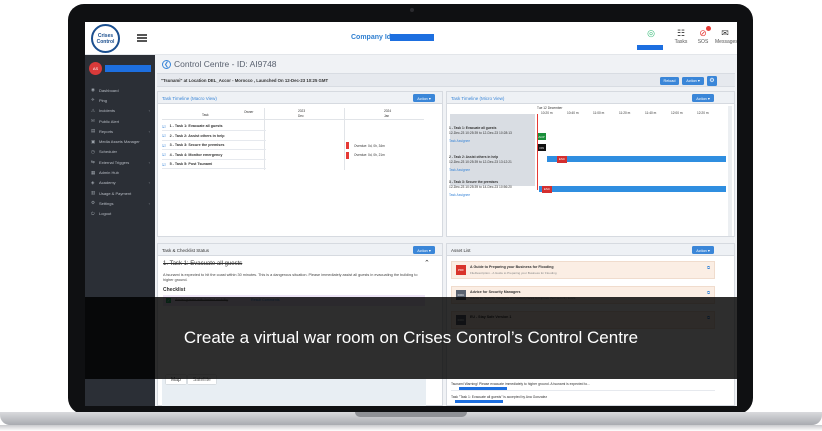 Image resolution: width=822 pixels, height=431 pixels. I want to click on micro-esc-box-2: ESC, so click(547, 189).